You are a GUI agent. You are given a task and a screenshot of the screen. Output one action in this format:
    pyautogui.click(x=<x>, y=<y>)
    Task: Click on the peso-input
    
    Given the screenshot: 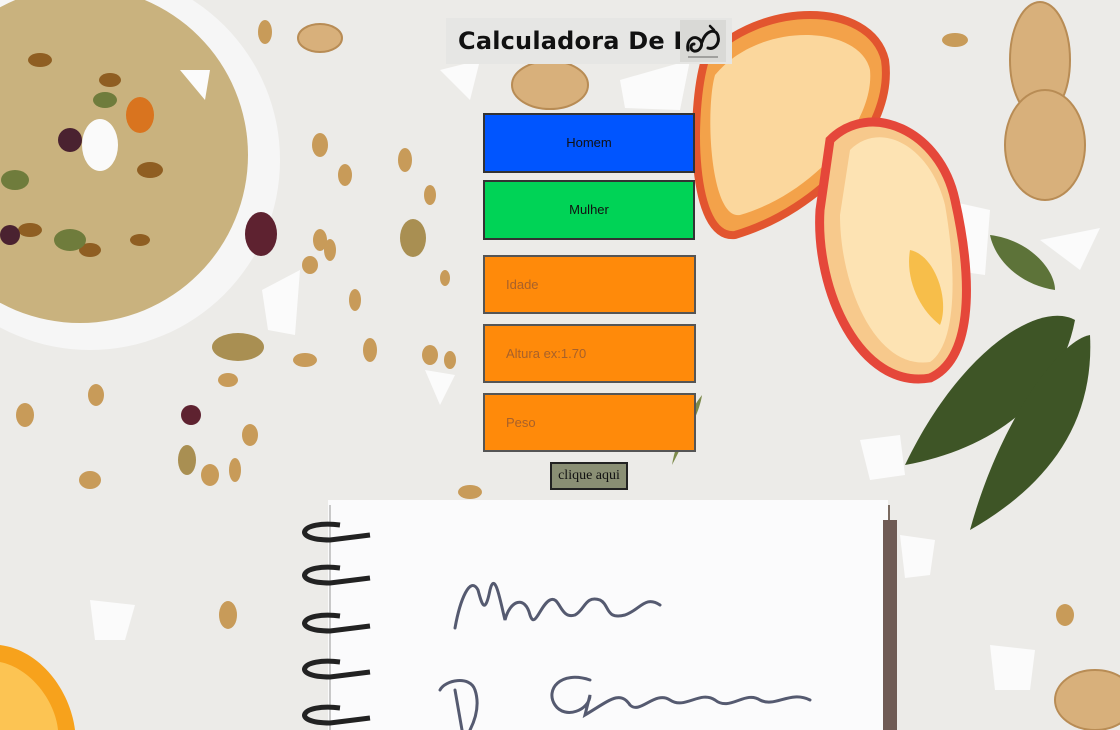 What is the action you would take?
    pyautogui.click(x=589, y=422)
    